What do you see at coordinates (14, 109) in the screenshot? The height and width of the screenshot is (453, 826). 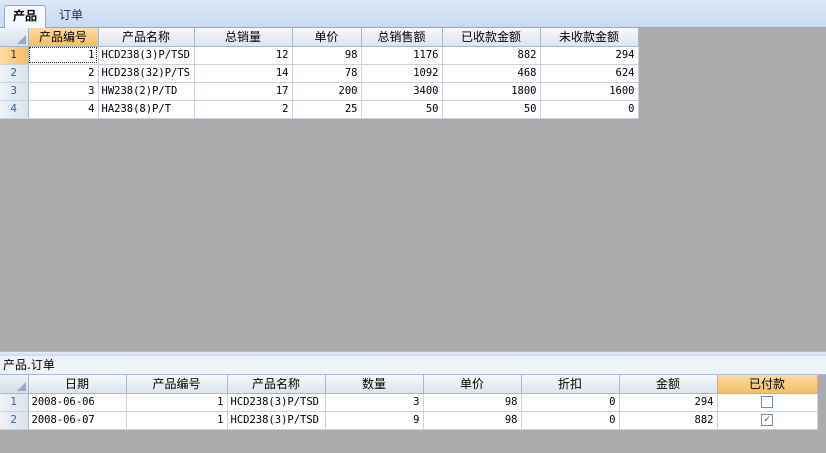 I see `row-header: 4` at bounding box center [14, 109].